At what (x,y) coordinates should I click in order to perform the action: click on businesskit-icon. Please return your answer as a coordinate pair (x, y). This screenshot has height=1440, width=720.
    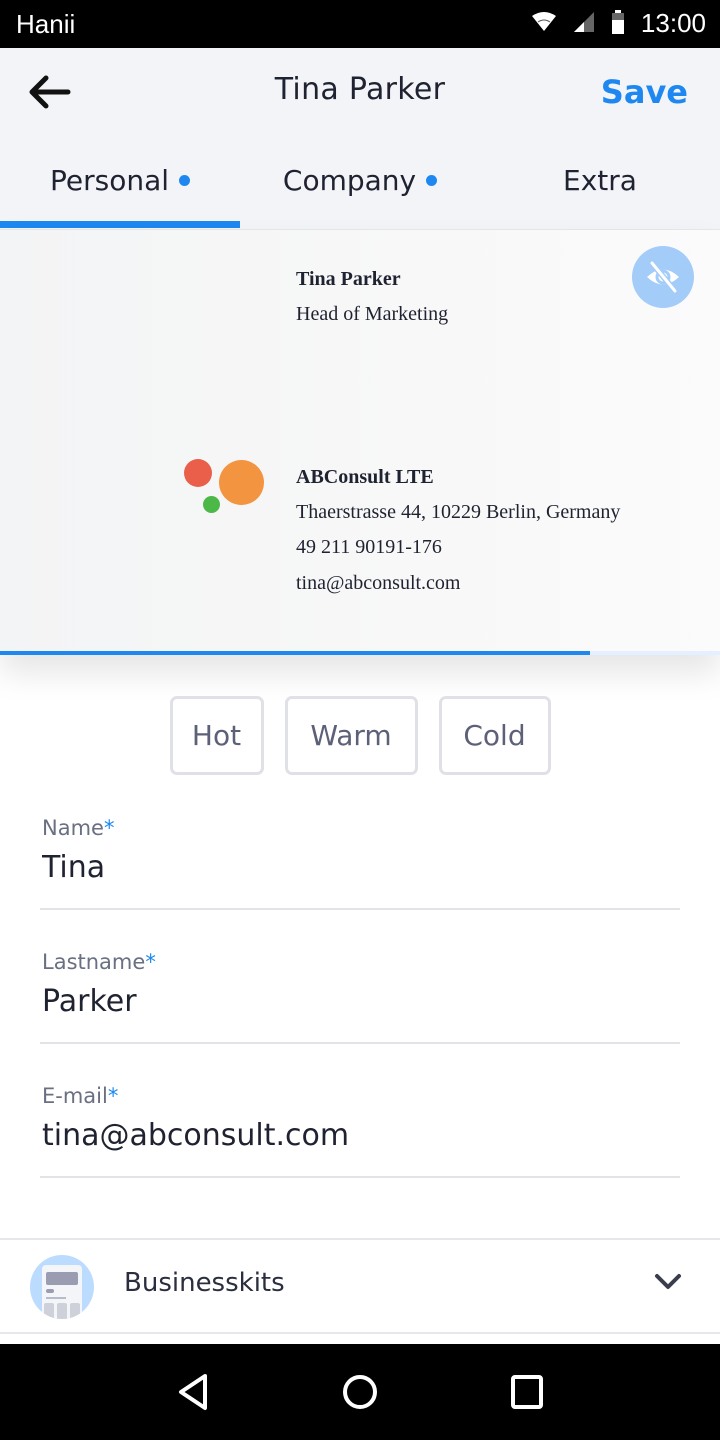
    Looking at the image, I should click on (62, 1287).